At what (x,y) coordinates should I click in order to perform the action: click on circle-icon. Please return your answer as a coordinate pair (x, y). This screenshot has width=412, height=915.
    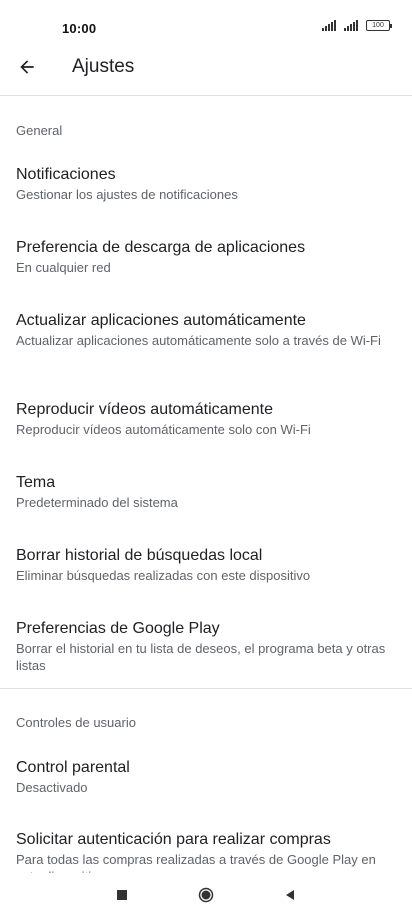
    Looking at the image, I should click on (206, 895).